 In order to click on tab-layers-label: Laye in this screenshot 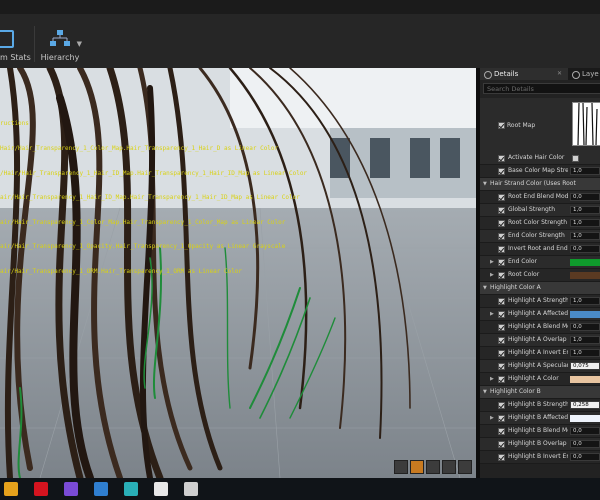, I will do `click(590, 74)`.